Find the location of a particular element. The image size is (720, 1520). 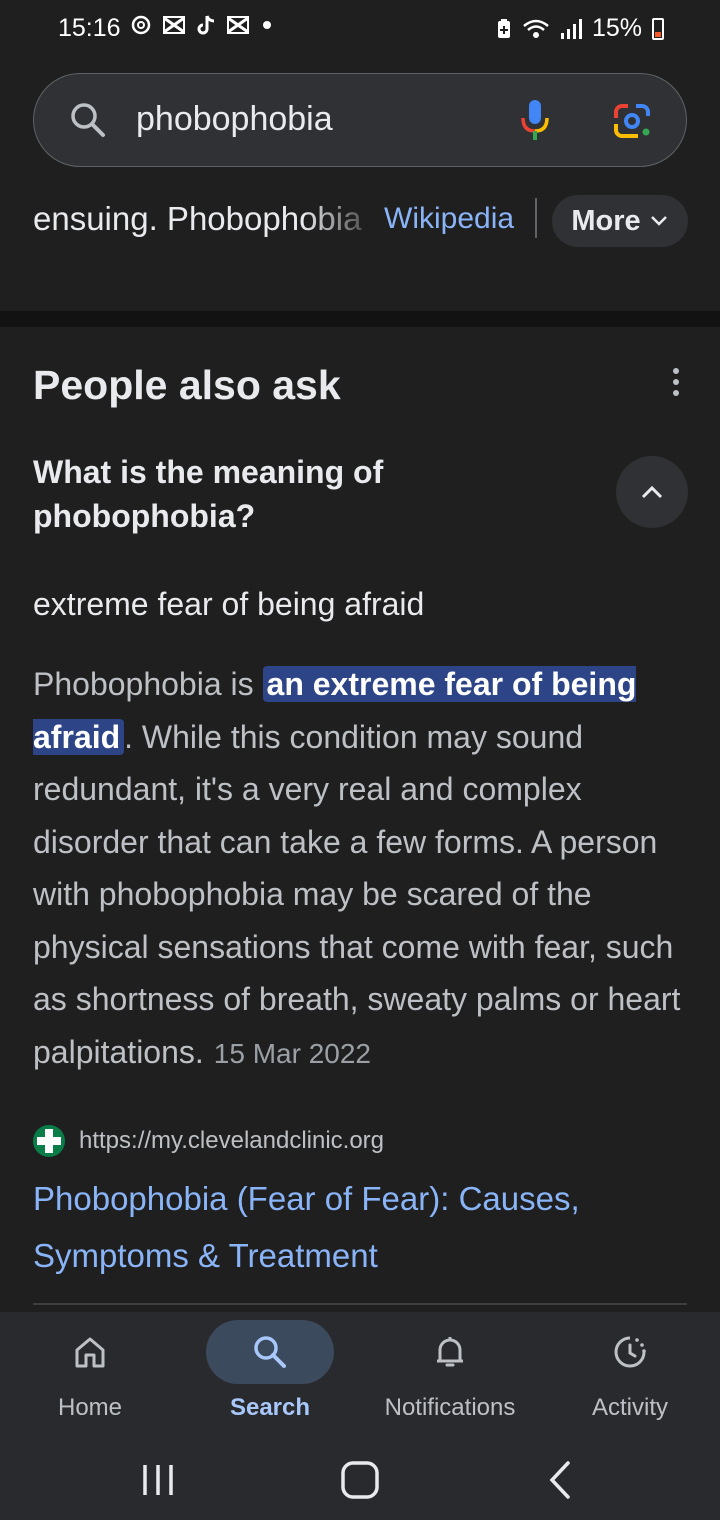

short-answer: extreme fear of being afraid is located at coordinates (229, 604).